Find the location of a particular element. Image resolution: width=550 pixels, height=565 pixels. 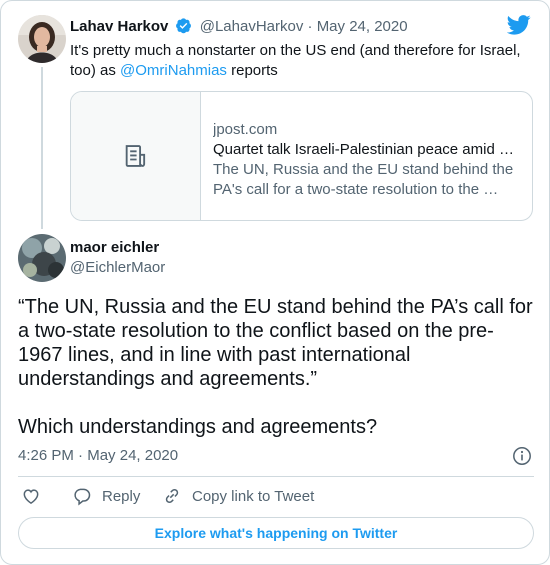

mention-link: @OmriNahmias is located at coordinates (173, 70).